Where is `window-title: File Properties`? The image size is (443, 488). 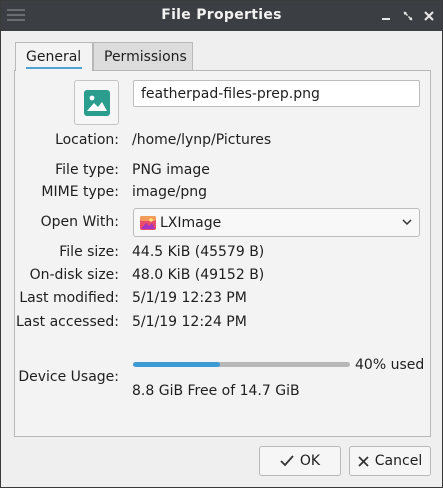 window-title: File Properties is located at coordinates (221, 15).